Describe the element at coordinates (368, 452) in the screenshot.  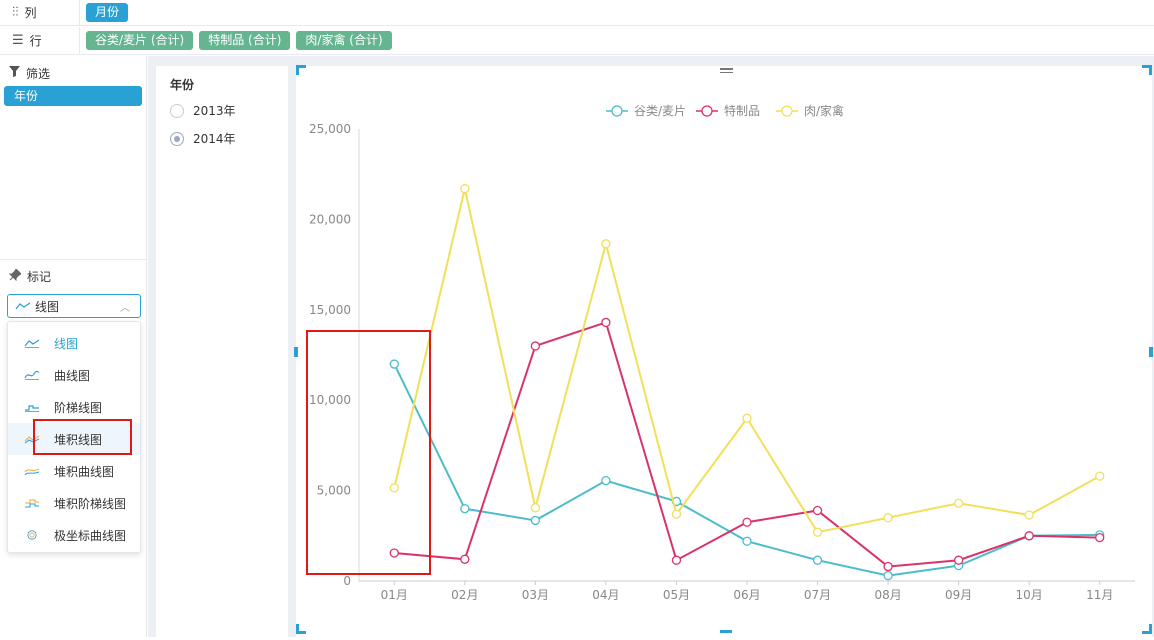
I see `highlight-january-region` at that location.